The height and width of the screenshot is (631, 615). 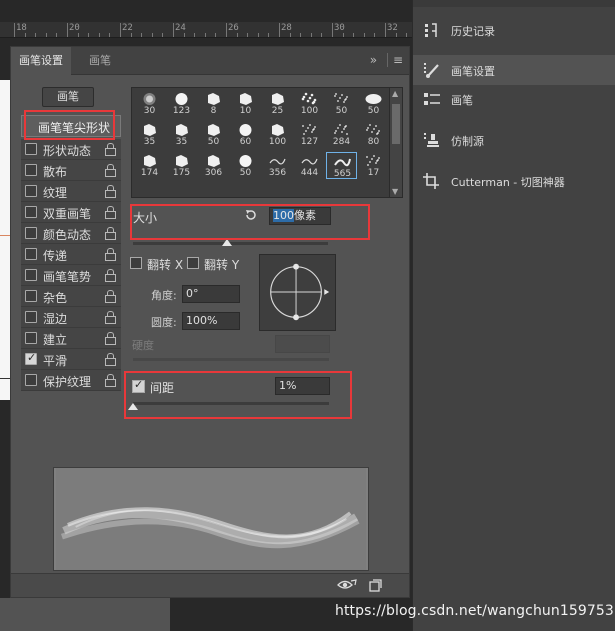 I want to click on brush-preset-cell: 8, so click(x=213, y=103).